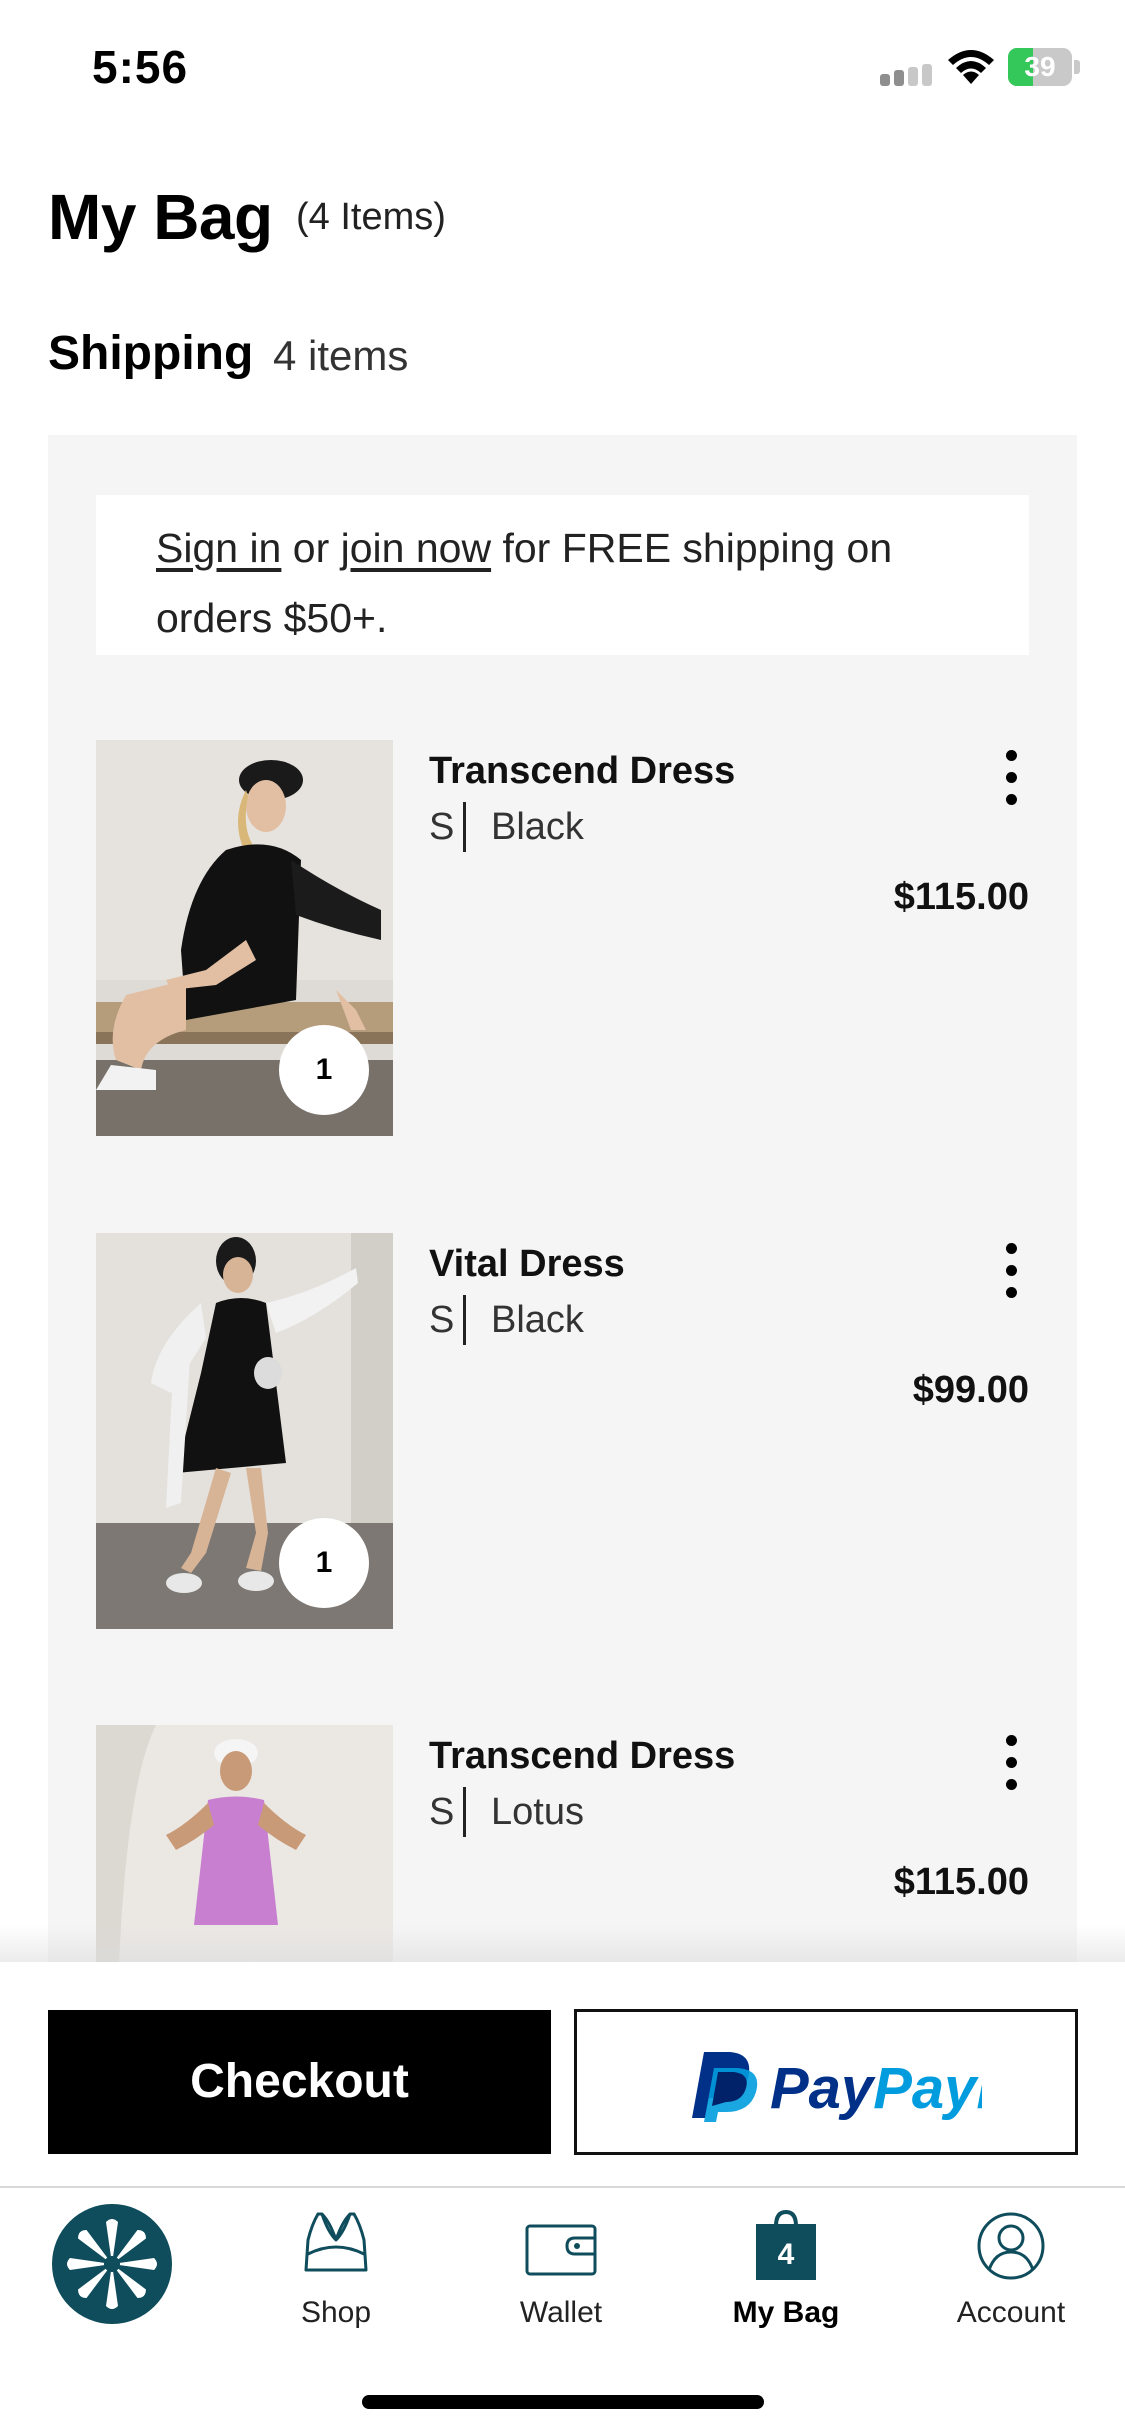 This screenshot has width=1125, height=2436. What do you see at coordinates (527, 1264) in the screenshot?
I see `product-name: Vital Dress` at bounding box center [527, 1264].